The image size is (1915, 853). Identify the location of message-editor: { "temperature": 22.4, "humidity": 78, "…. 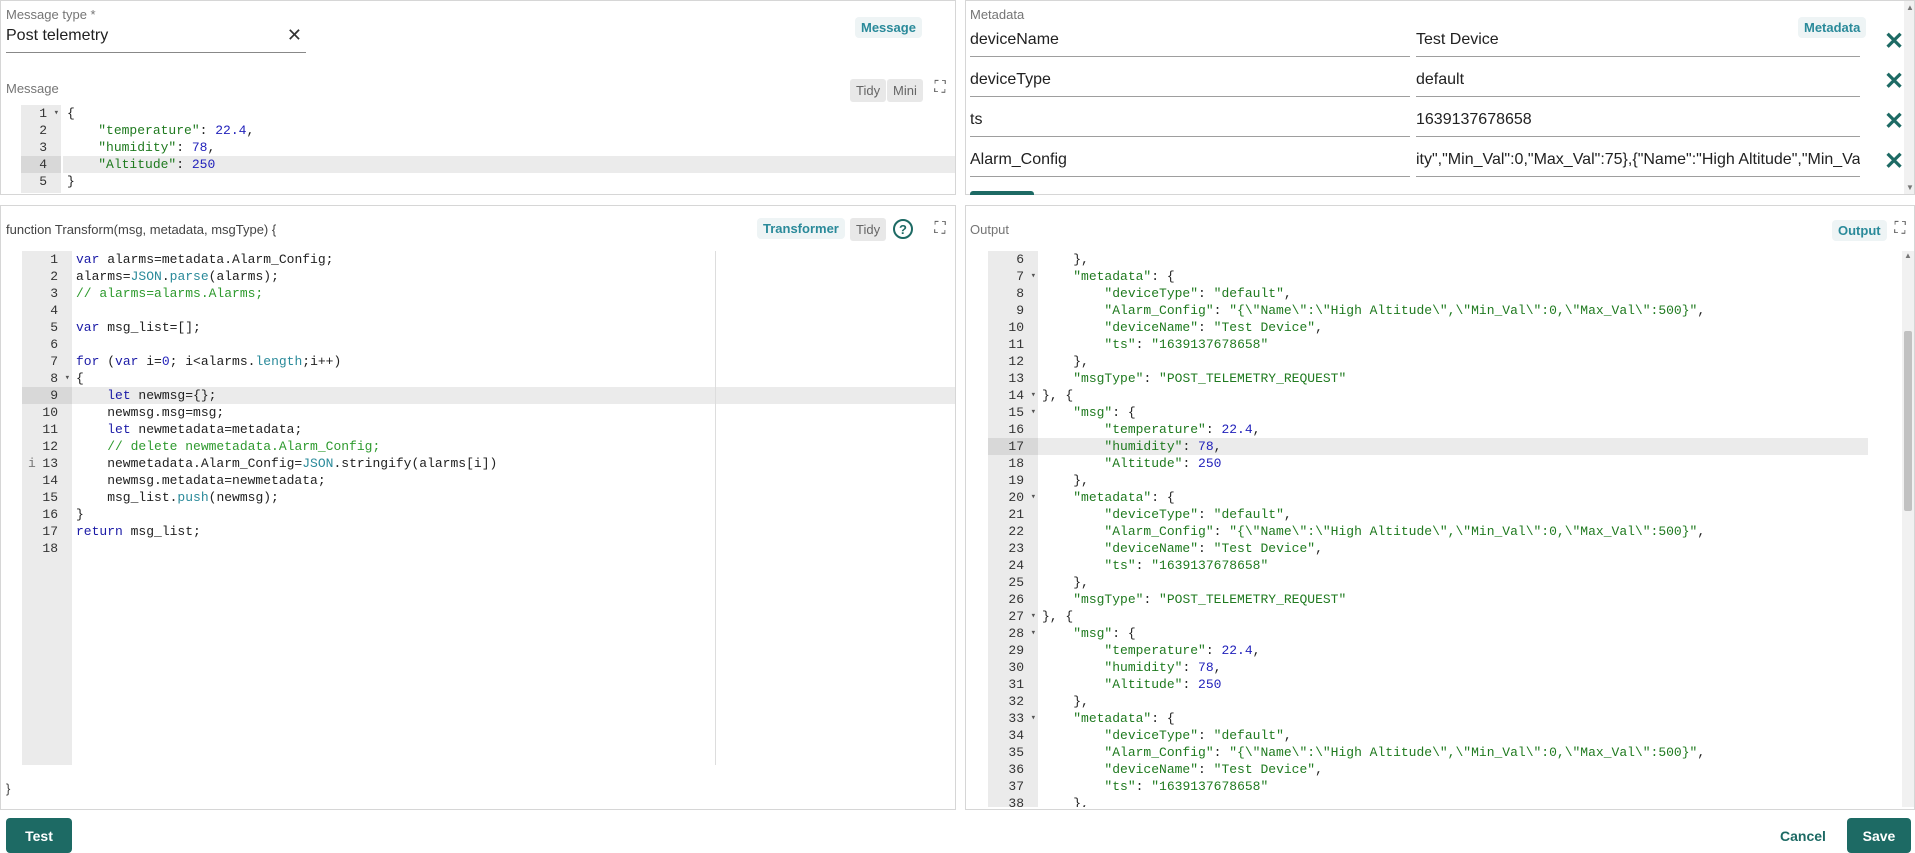
(509, 149).